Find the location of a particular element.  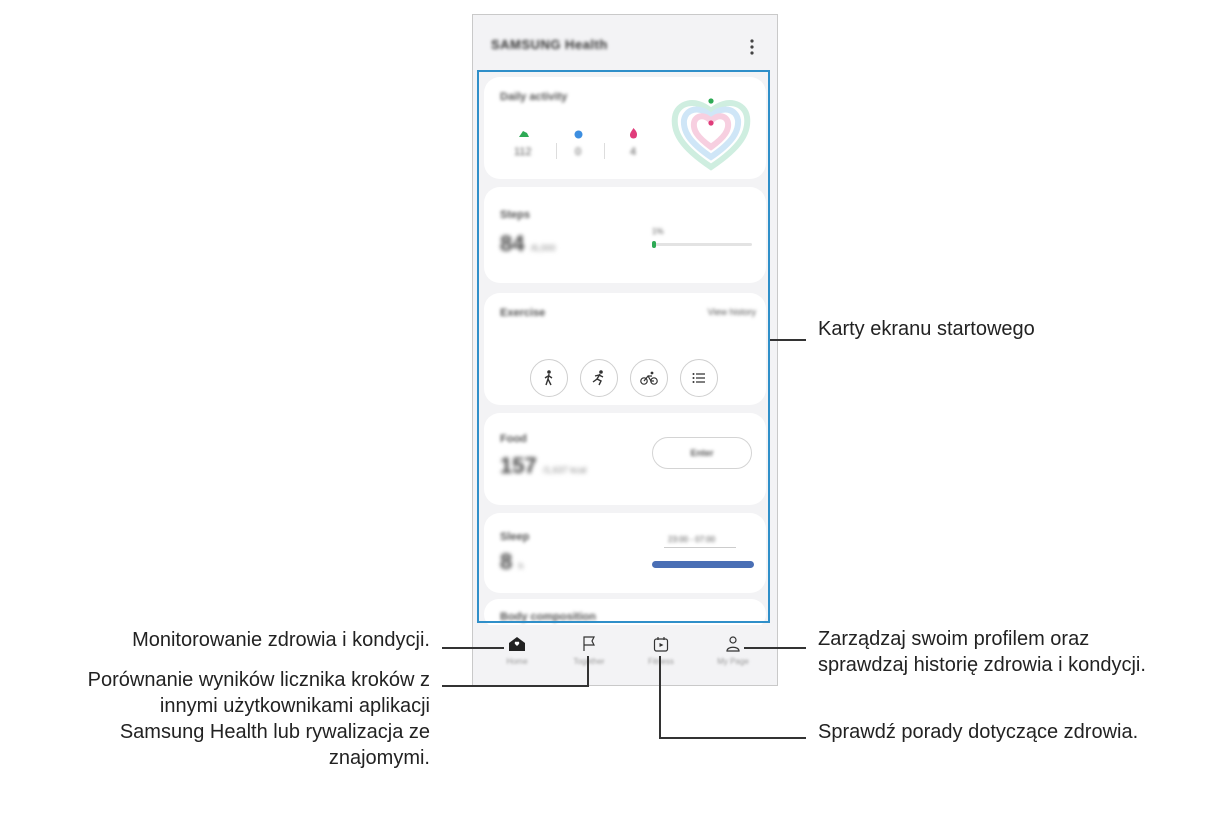

callout-together-line4: znajomymi. is located at coordinates (379, 758).